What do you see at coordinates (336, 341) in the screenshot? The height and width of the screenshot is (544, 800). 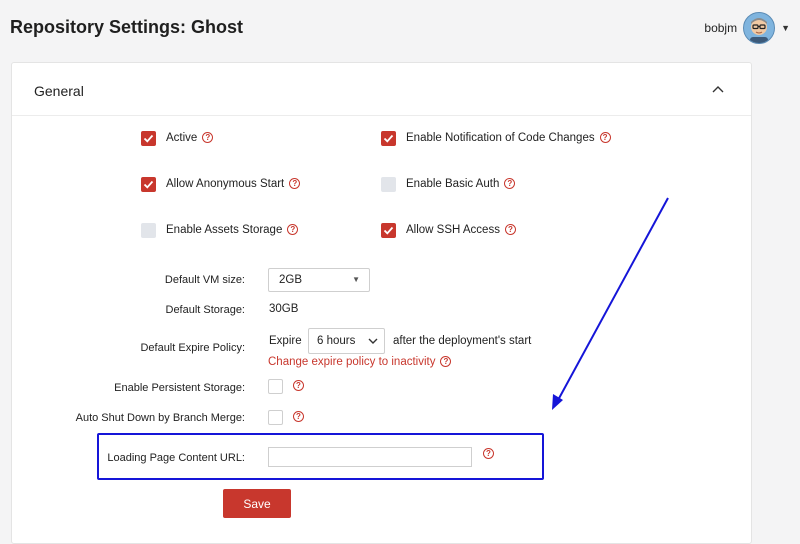 I see `expire-hours-value: 6 hours` at bounding box center [336, 341].